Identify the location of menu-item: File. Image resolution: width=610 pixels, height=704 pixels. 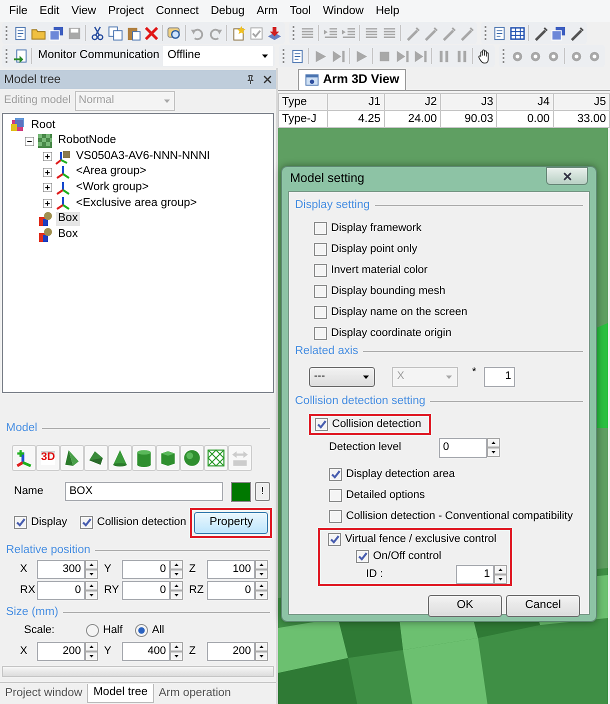
(18, 11).